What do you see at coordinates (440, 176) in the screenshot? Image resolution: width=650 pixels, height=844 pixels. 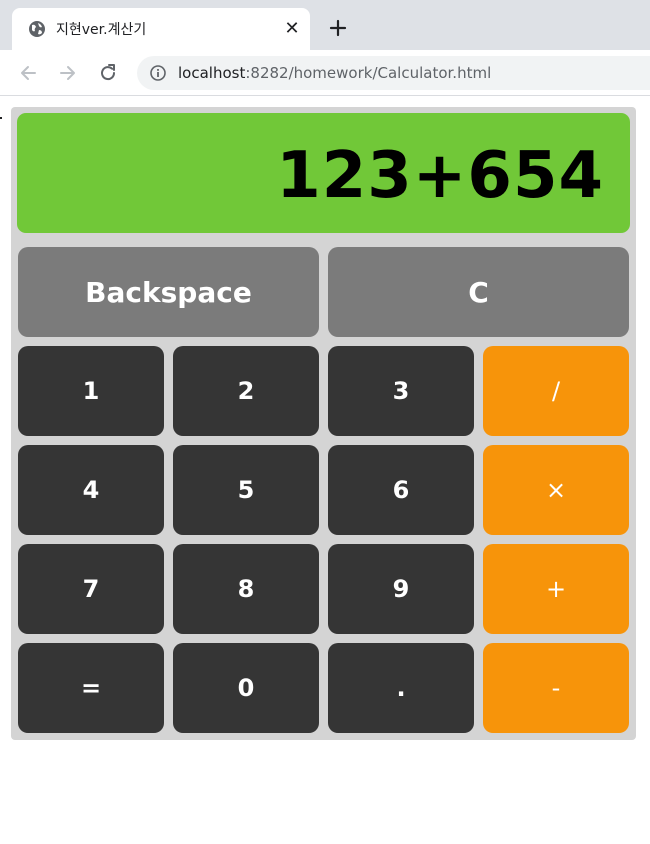 I see `display-value: 123+654` at bounding box center [440, 176].